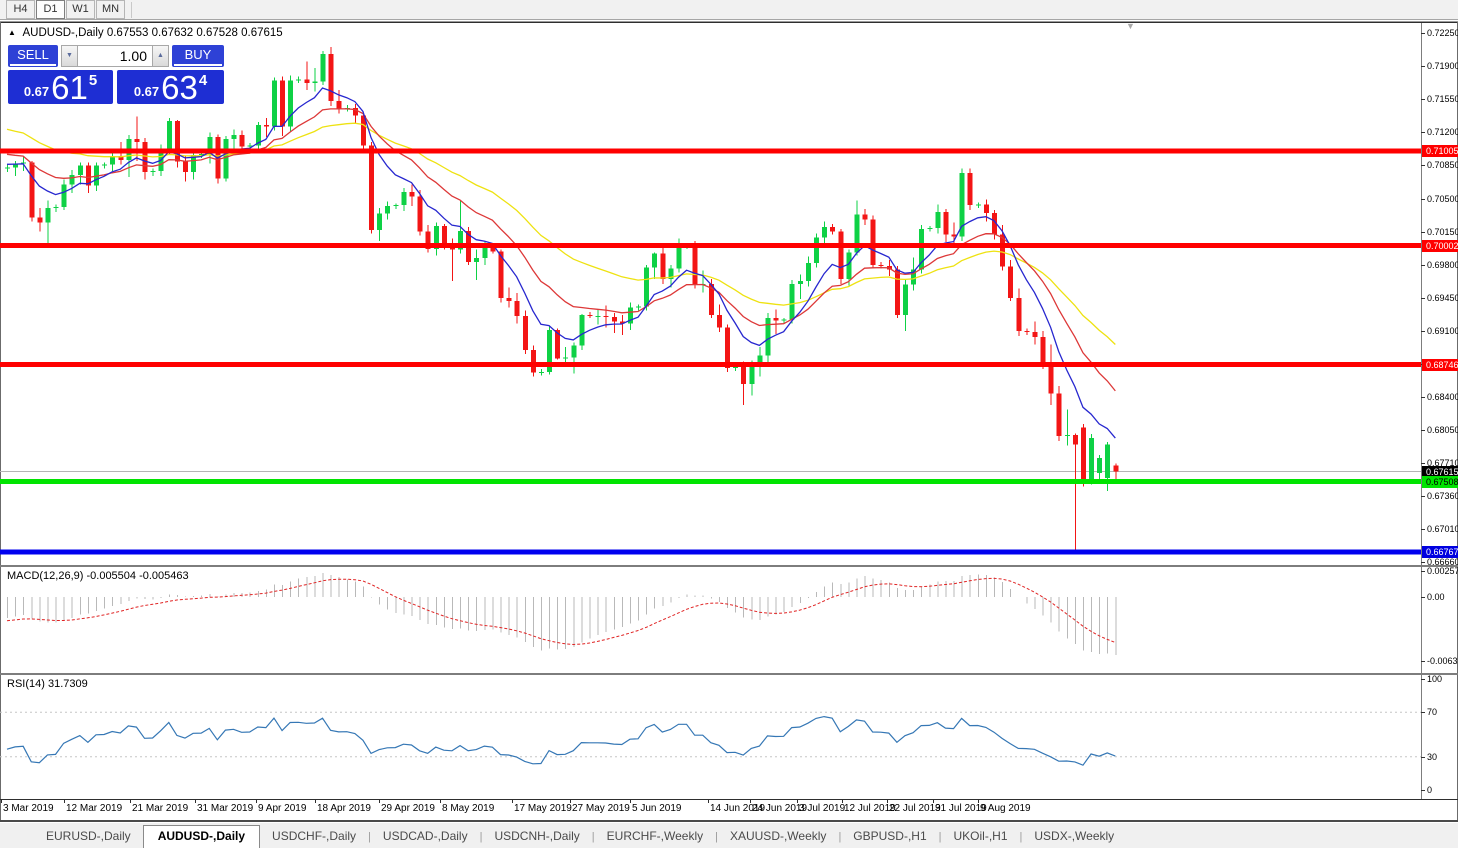 This screenshot has width=1458, height=848. I want to click on price-axis-tick-label: 0.70500, so click(1442, 198).